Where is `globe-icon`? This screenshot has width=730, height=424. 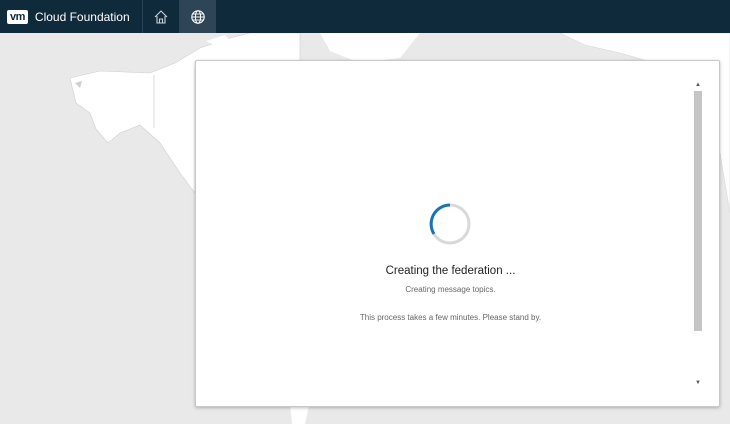 globe-icon is located at coordinates (197, 16).